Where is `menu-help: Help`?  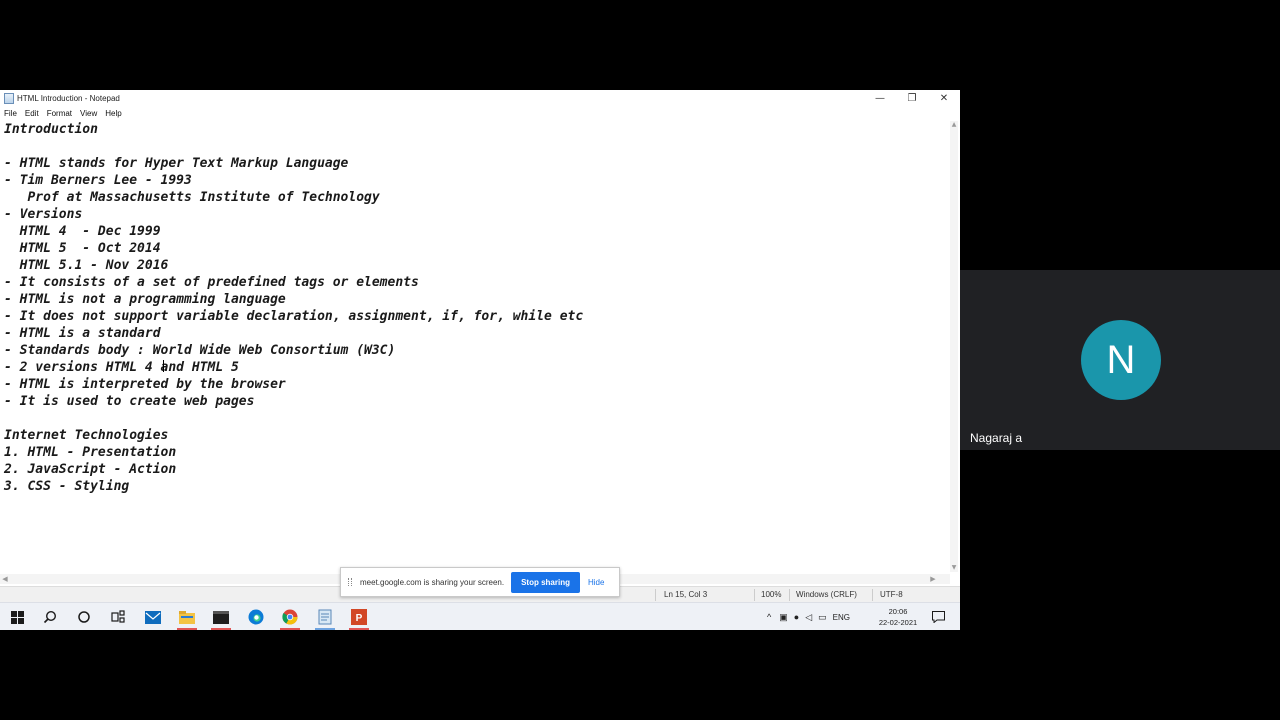
menu-help: Help is located at coordinates (113, 113).